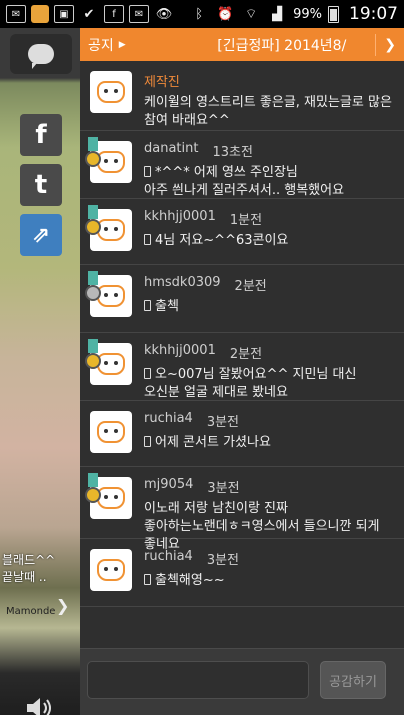 The image size is (404, 715). Describe the element at coordinates (270, 218) in the screenshot. I see `message-meta: kkhhjj0001 1분전` at that location.